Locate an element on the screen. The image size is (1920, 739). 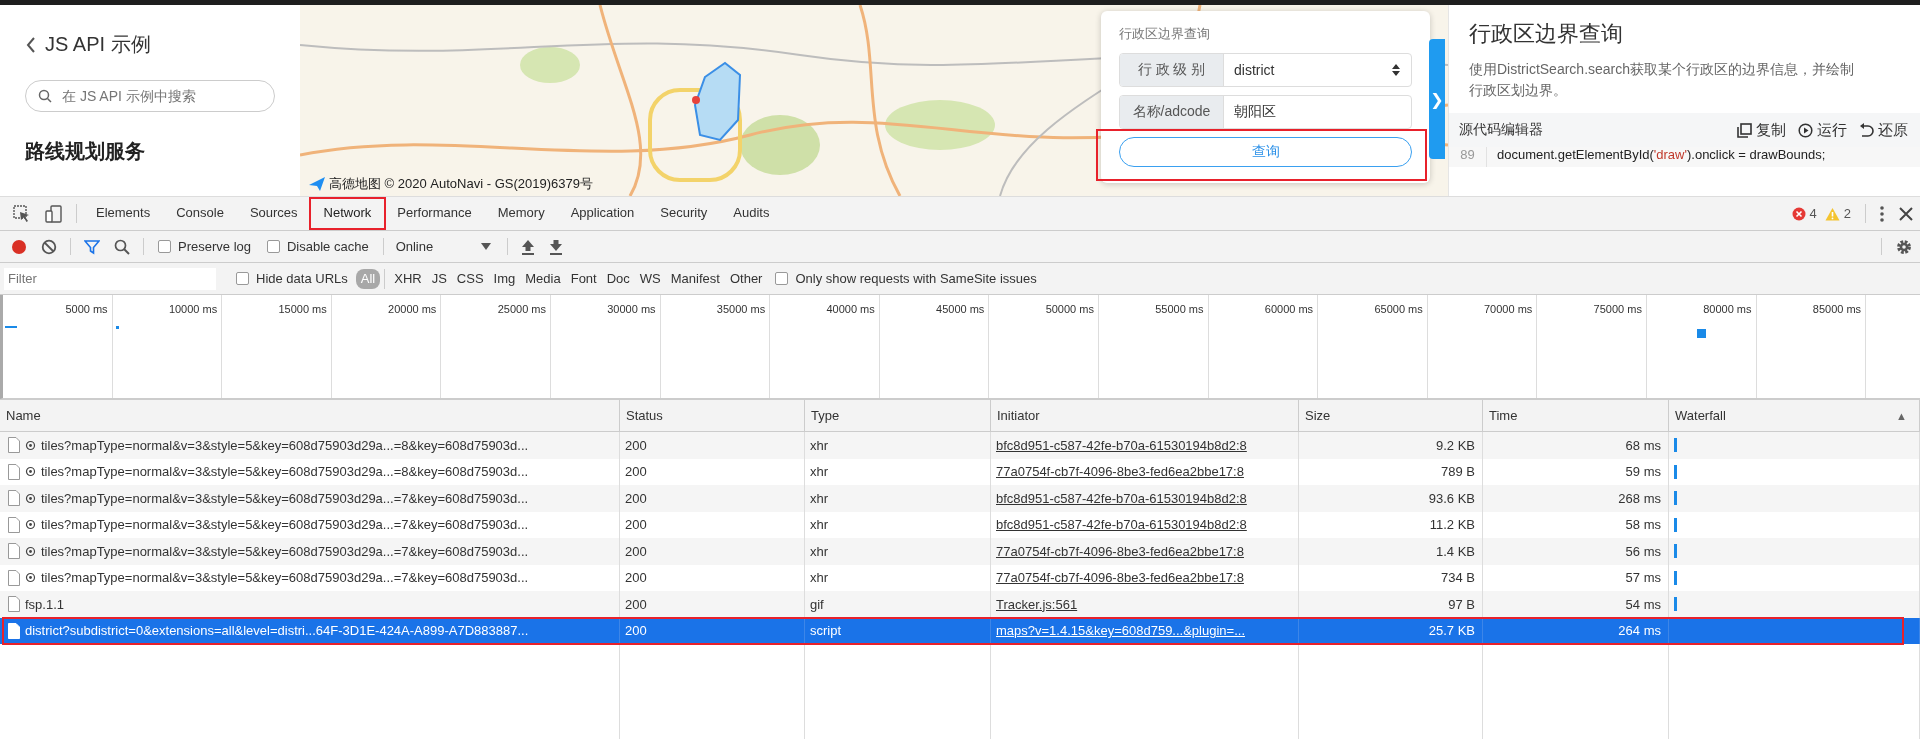
chevron-icon is located at coordinates (31, 44).